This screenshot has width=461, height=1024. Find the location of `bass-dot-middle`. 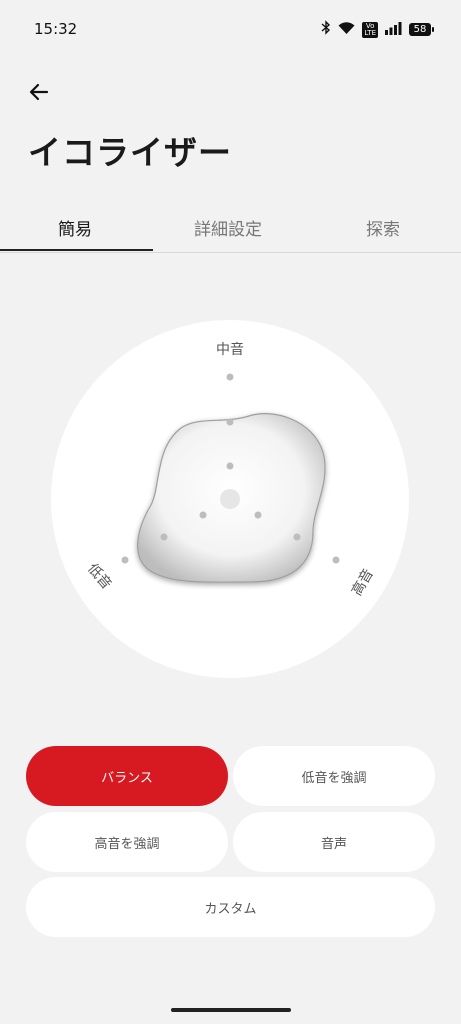

bass-dot-middle is located at coordinates (164, 537).